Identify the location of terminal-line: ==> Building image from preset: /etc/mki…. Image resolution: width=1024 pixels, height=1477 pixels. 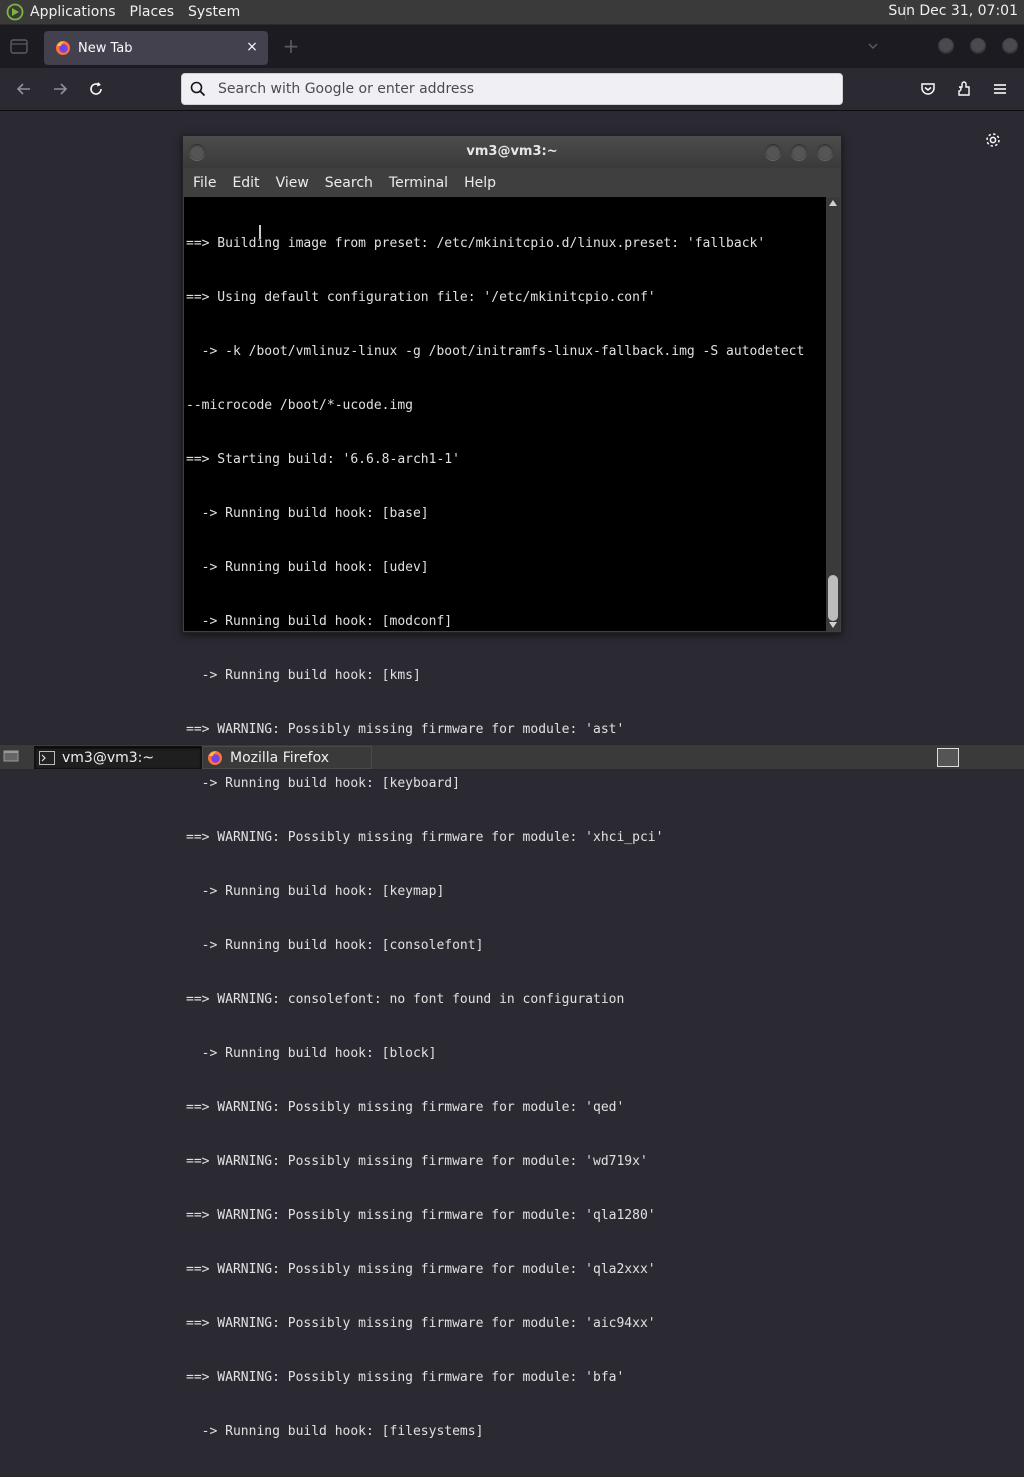
(476, 243).